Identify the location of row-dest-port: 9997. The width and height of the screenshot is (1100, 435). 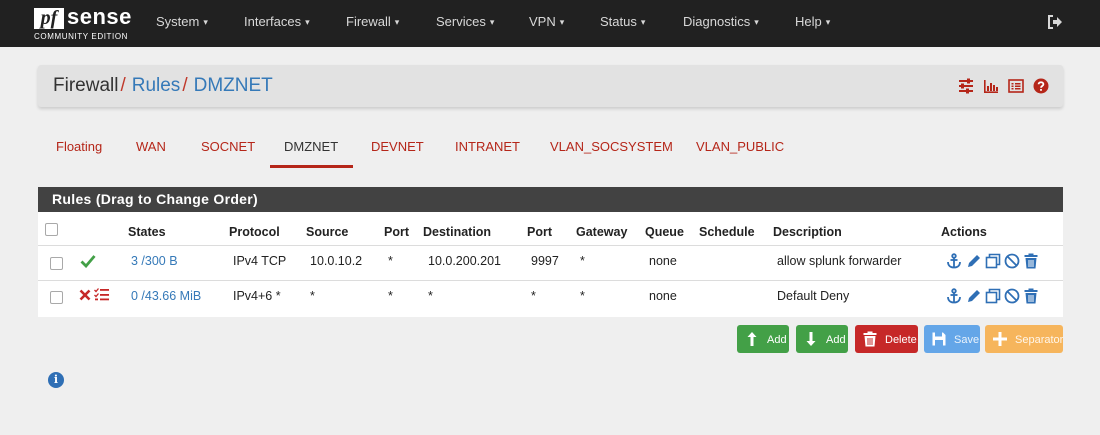
(545, 261).